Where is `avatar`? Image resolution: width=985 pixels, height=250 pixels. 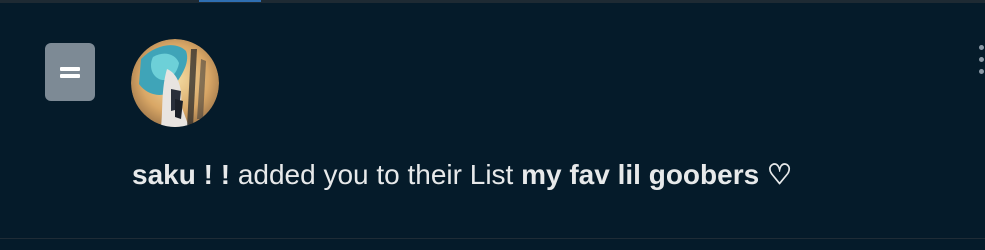 avatar is located at coordinates (175, 83).